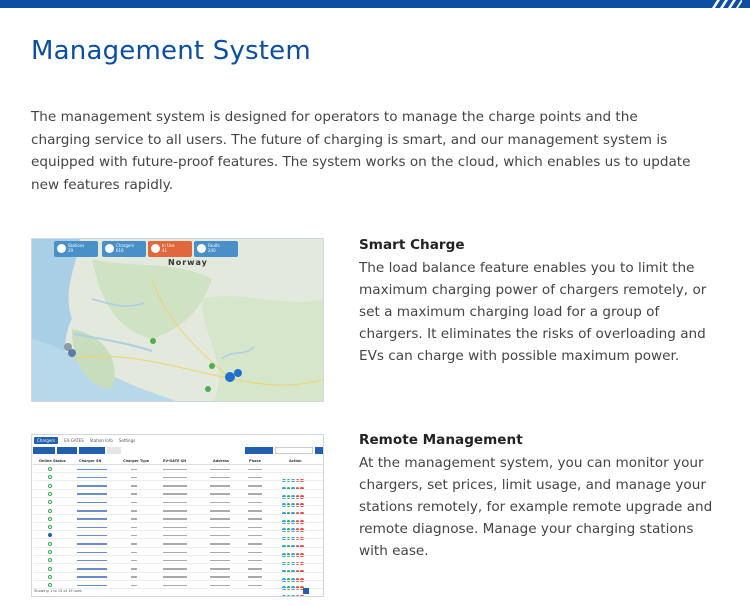  What do you see at coordinates (259, 450) in the screenshot?
I see `charger-sn-filter` at bounding box center [259, 450].